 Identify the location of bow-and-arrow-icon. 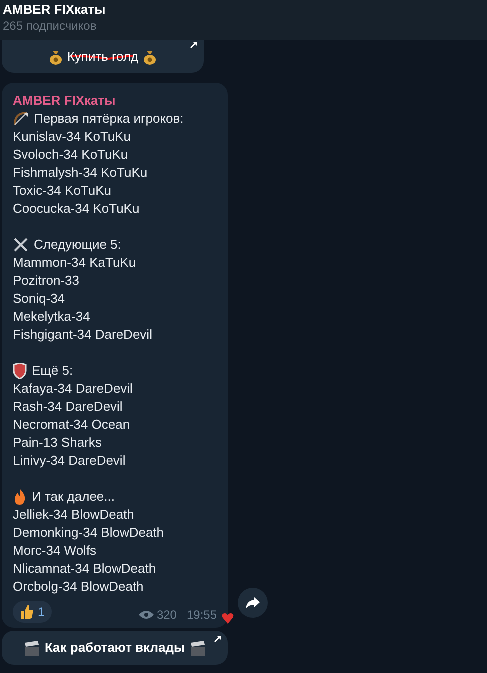
(21, 119).